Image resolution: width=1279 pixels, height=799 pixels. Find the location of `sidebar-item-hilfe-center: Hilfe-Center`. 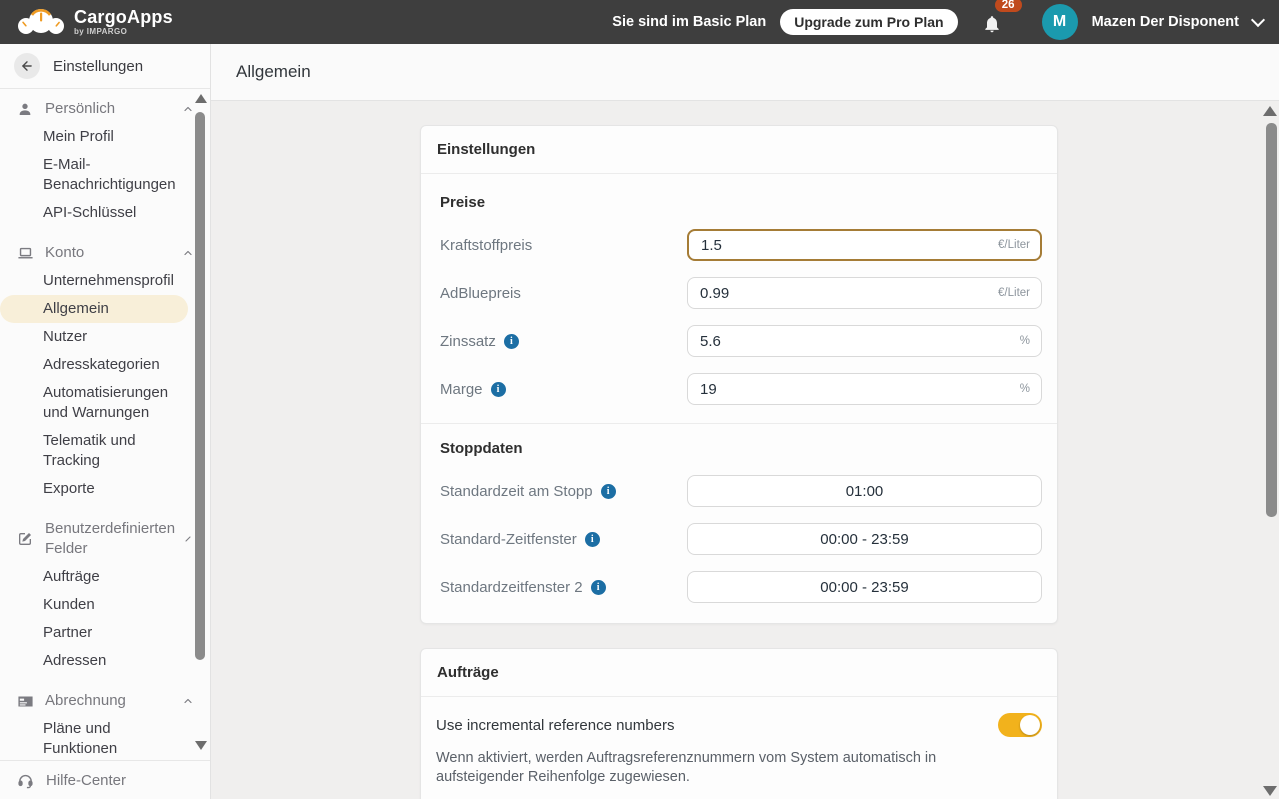

sidebar-item-hilfe-center: Hilfe-Center is located at coordinates (105, 779).